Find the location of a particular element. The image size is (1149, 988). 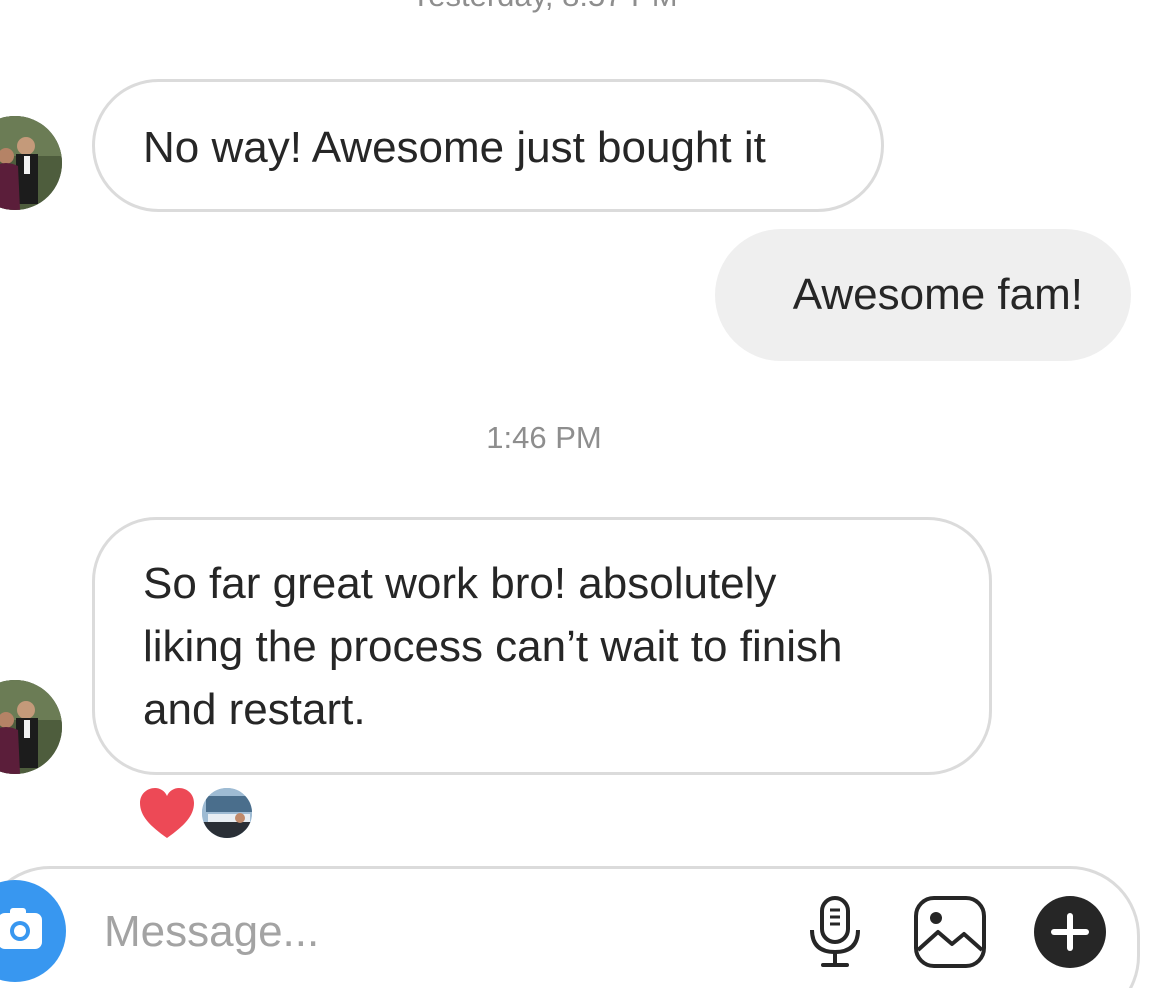

camera-icon is located at coordinates (21, 928).